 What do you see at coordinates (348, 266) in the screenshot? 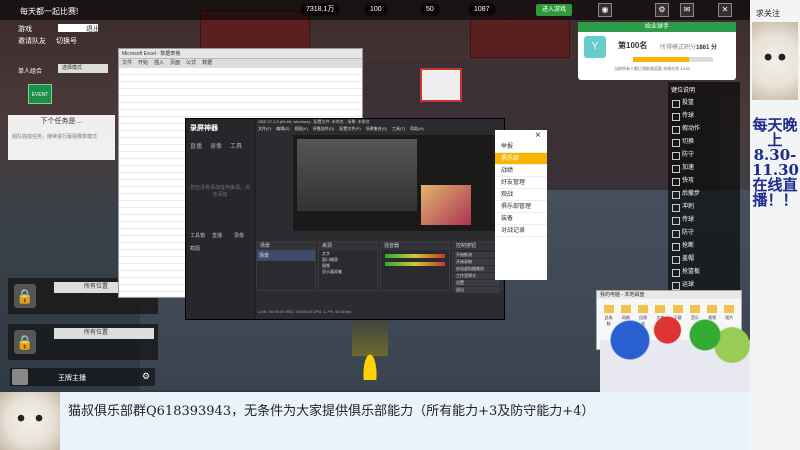
I see `dock-sources: 来源 文字 窗口捕获 图像 显示器采集` at bounding box center [348, 266].